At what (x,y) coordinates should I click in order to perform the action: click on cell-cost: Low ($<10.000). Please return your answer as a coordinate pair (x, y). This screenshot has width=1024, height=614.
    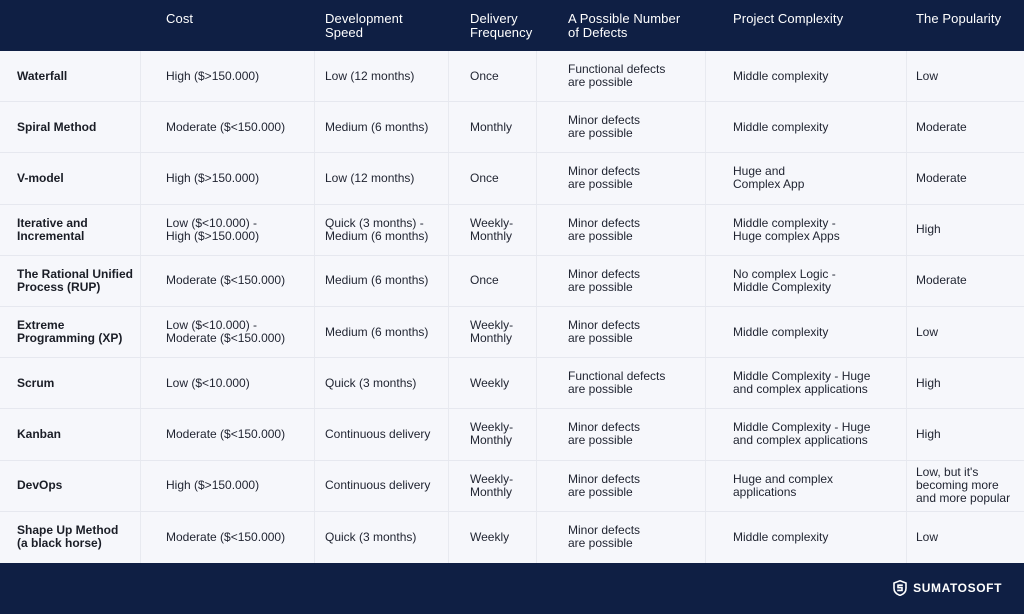
    Looking at the image, I should click on (228, 383).